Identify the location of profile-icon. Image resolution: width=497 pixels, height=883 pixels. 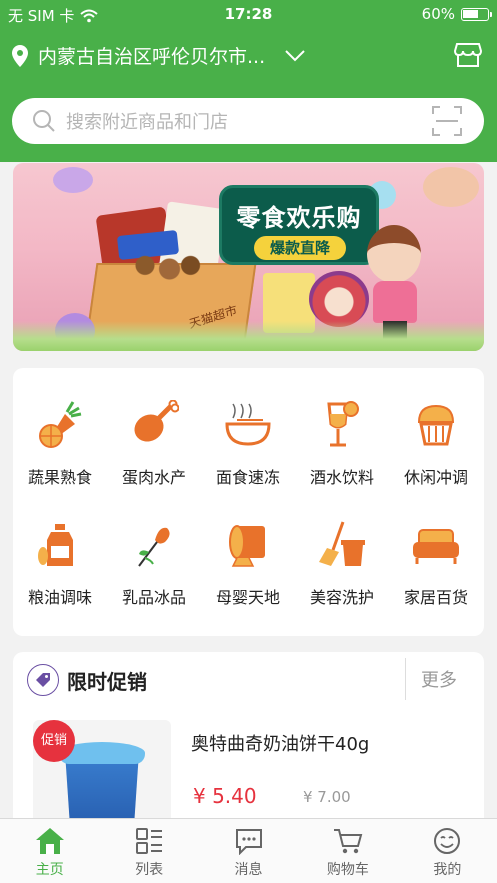
(447, 841).